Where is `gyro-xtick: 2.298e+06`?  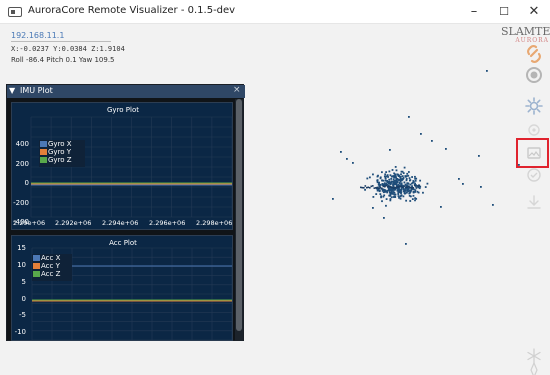 gyro-xtick: 2.298e+06 is located at coordinates (214, 223).